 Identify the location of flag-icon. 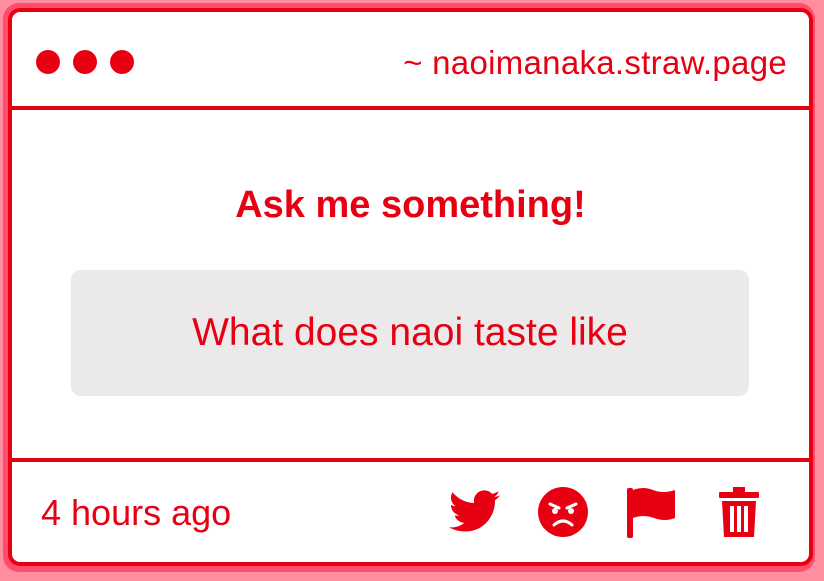
(651, 512).